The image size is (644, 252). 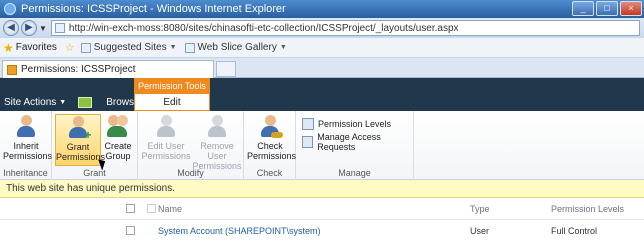 What do you see at coordinates (166, 126) in the screenshot?
I see `edit-user-permissions-icon` at bounding box center [166, 126].